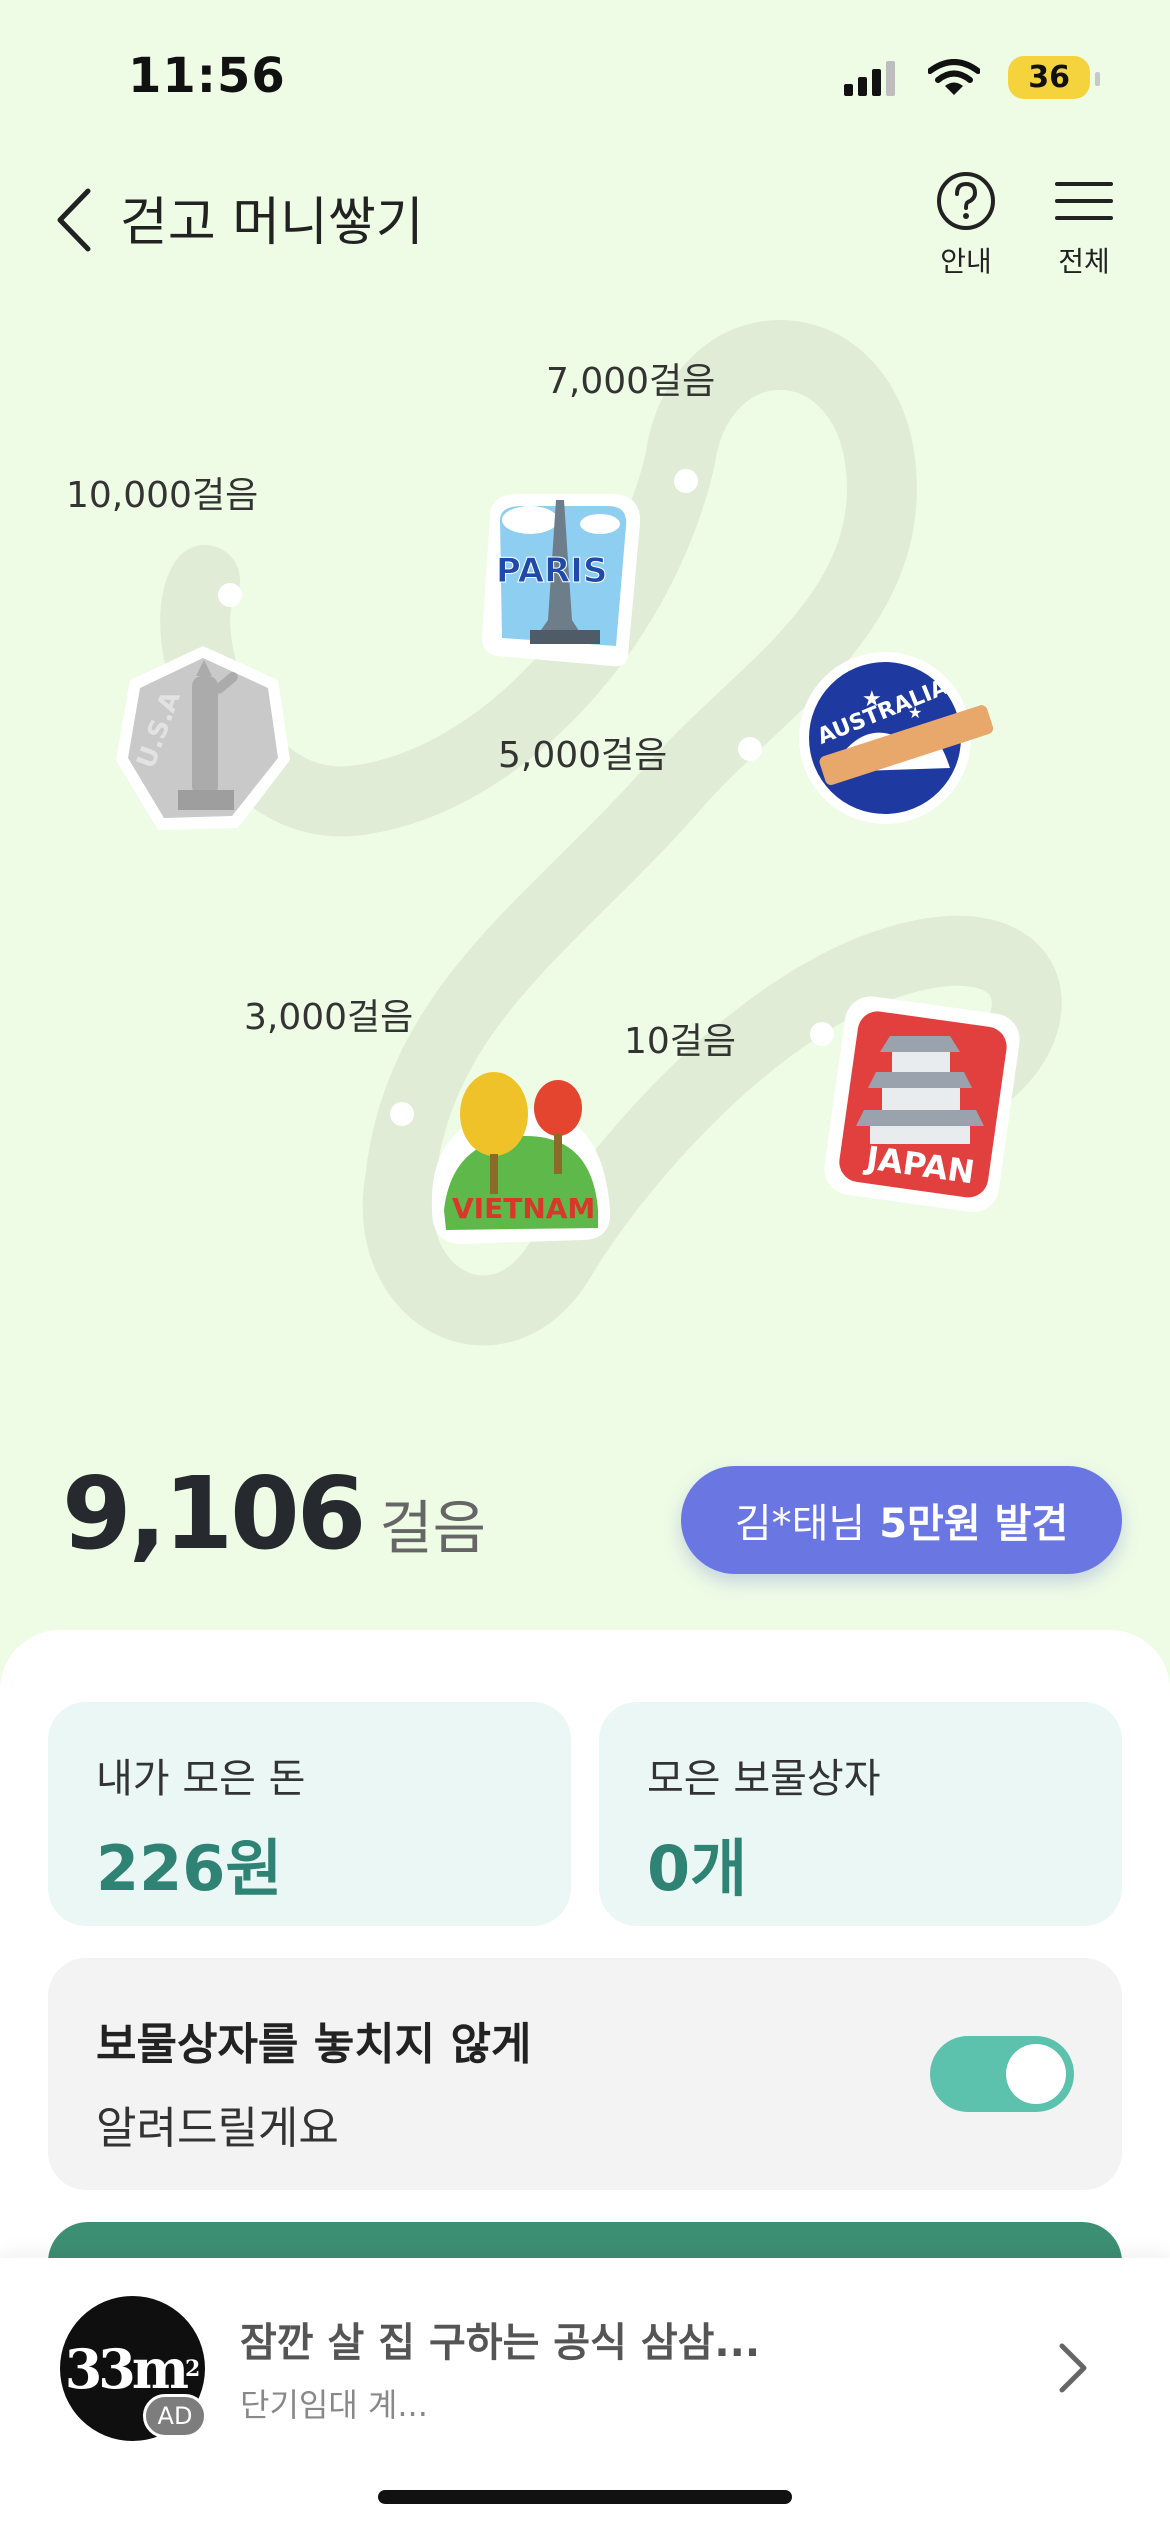  I want to click on chevron-right-icon, so click(1072, 2368).